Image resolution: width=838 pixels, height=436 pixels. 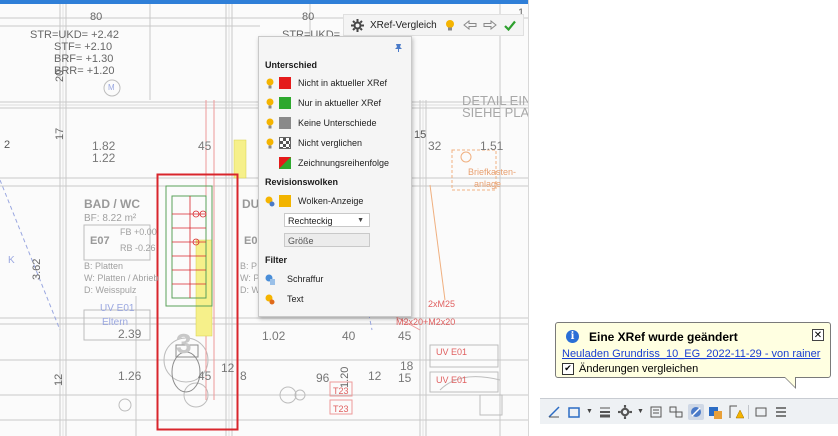 What do you see at coordinates (568, 369) in the screenshot?
I see `checkbox-checked-icon: ✔` at bounding box center [568, 369].